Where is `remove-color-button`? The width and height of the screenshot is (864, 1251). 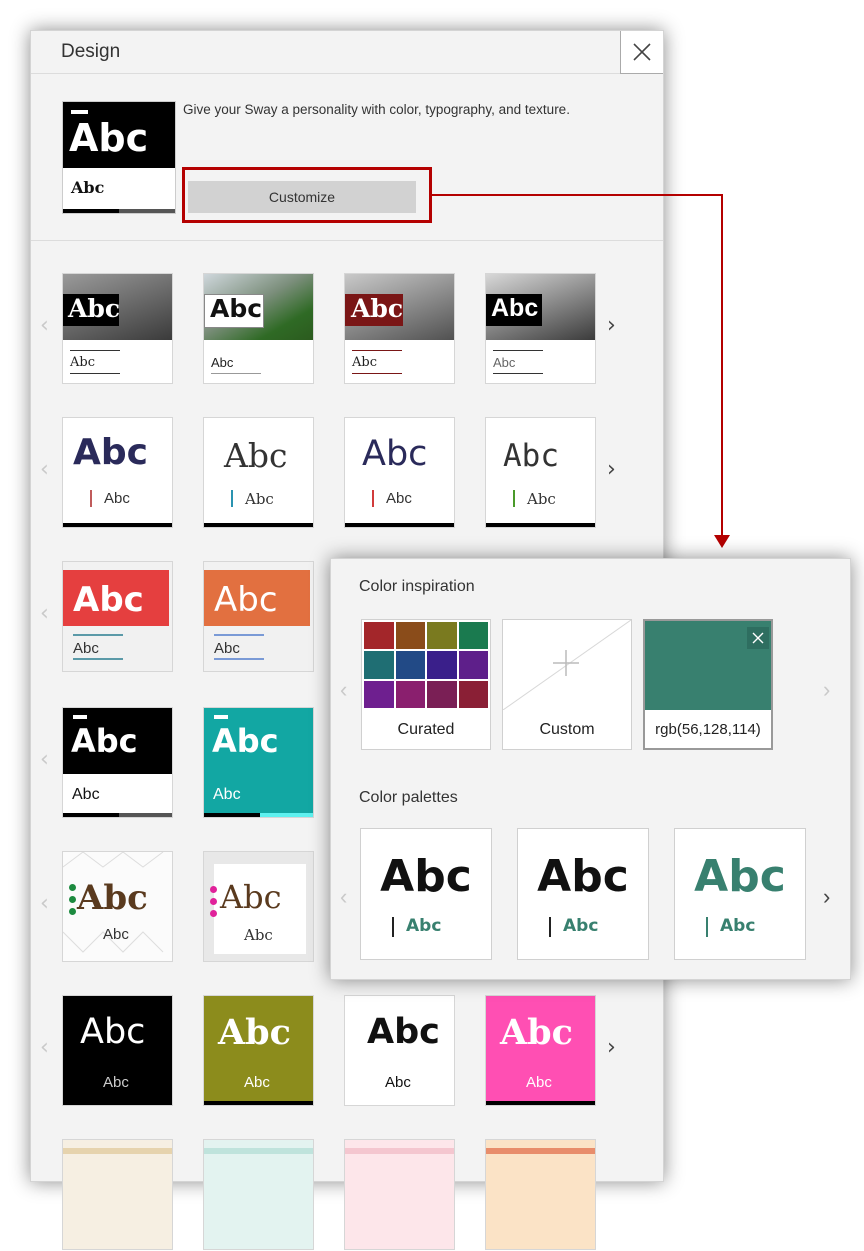 remove-color-button is located at coordinates (758, 638).